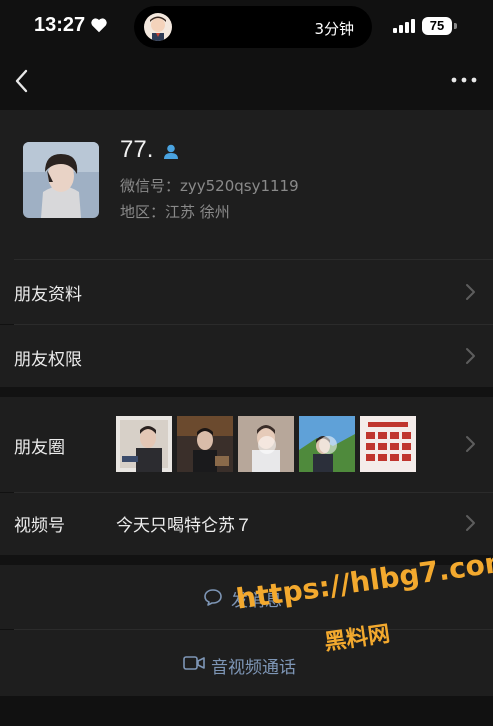 The image size is (493, 726). What do you see at coordinates (253, 668) in the screenshot?
I see `video-call-label: 音视频通话` at bounding box center [253, 668].